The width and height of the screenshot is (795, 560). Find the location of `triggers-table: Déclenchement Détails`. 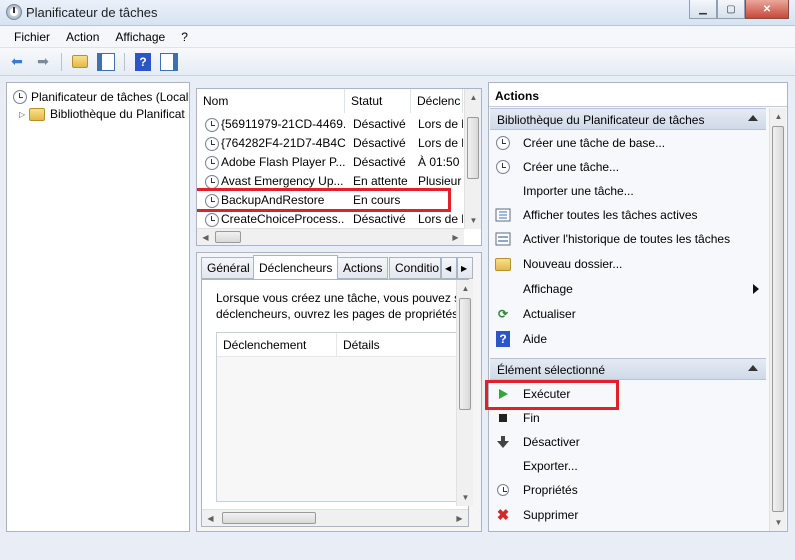

triggers-table: Déclenchement Détails is located at coordinates (339, 417).